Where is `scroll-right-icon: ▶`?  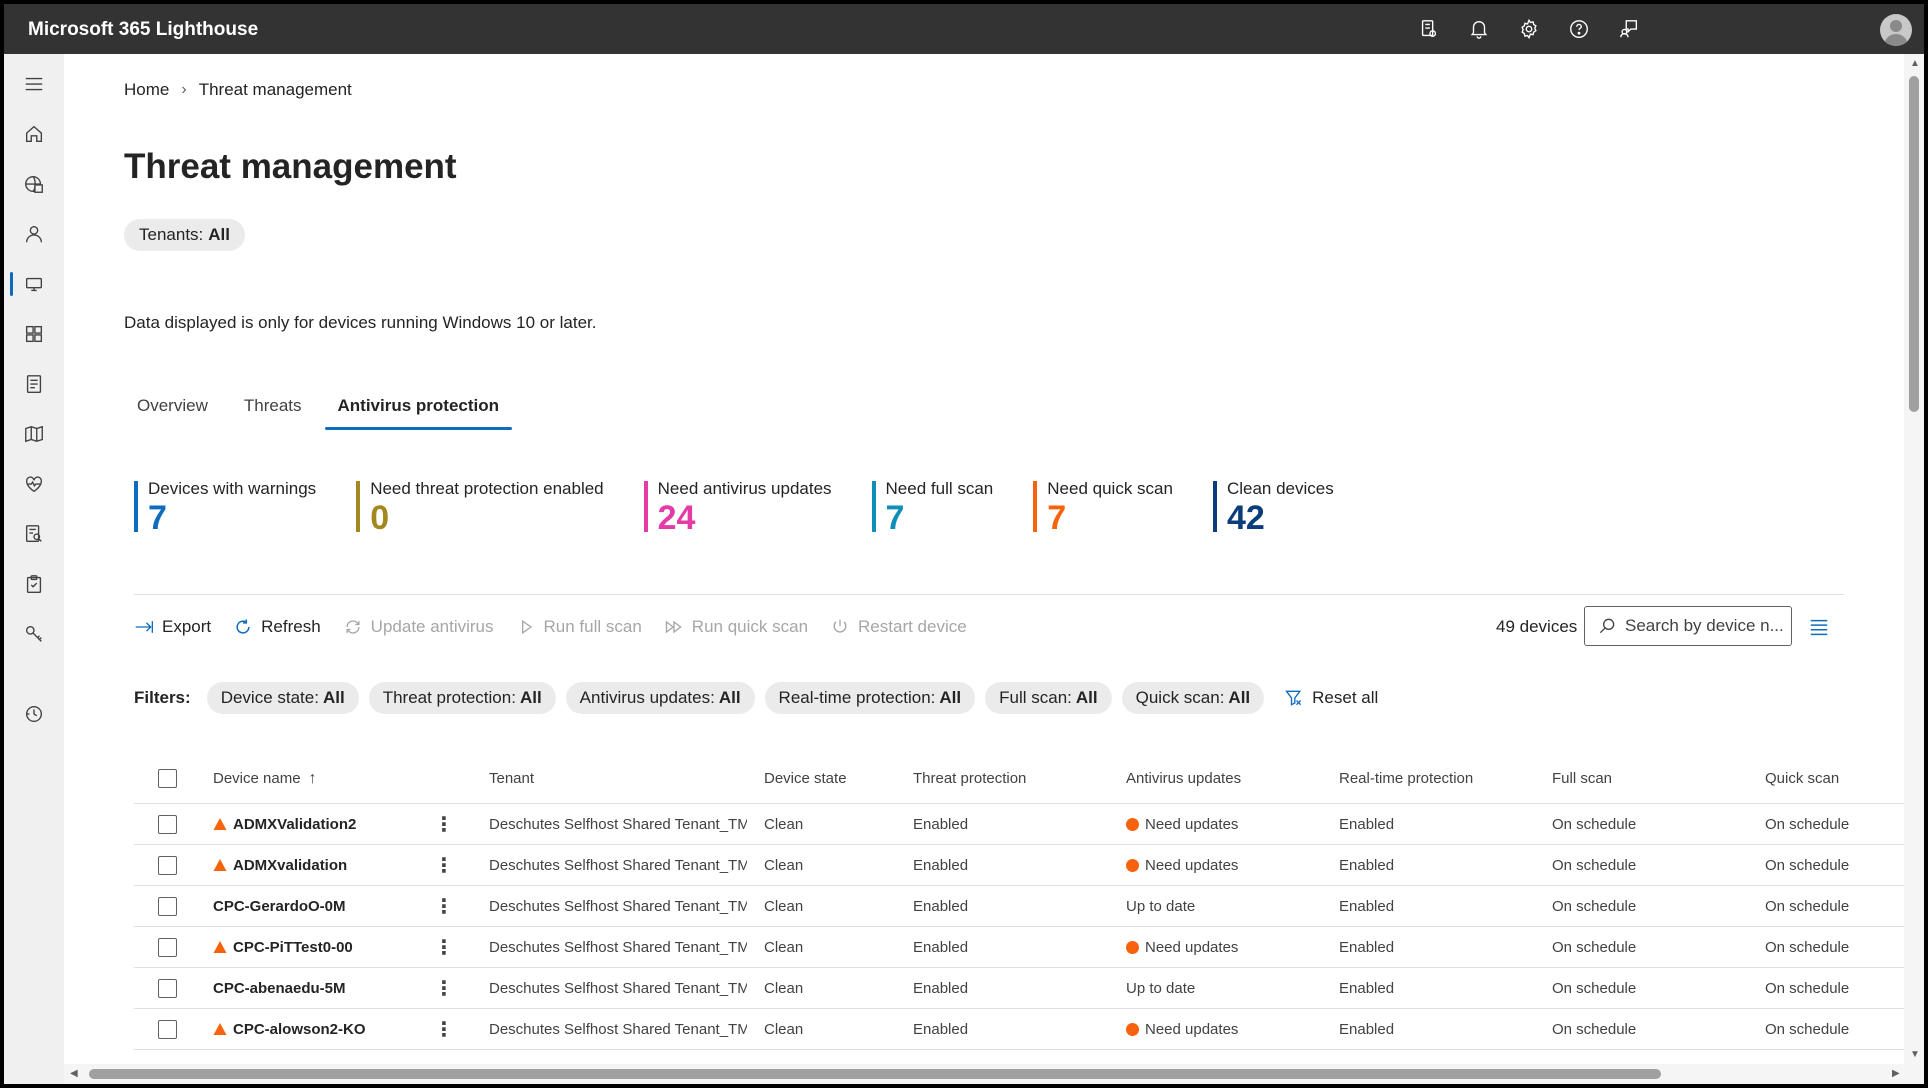
scroll-right-icon: ▶ is located at coordinates (1896, 1073).